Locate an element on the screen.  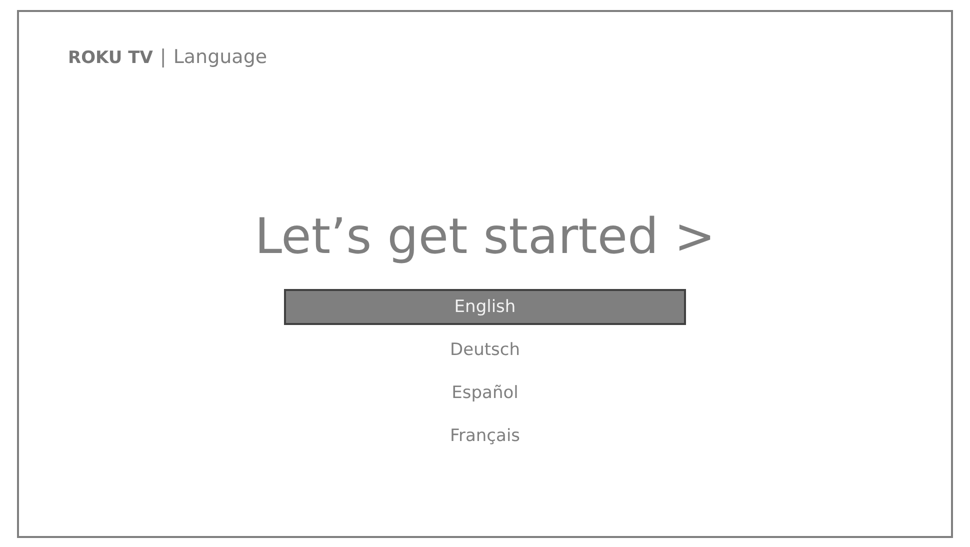
language-option: English is located at coordinates (485, 307).